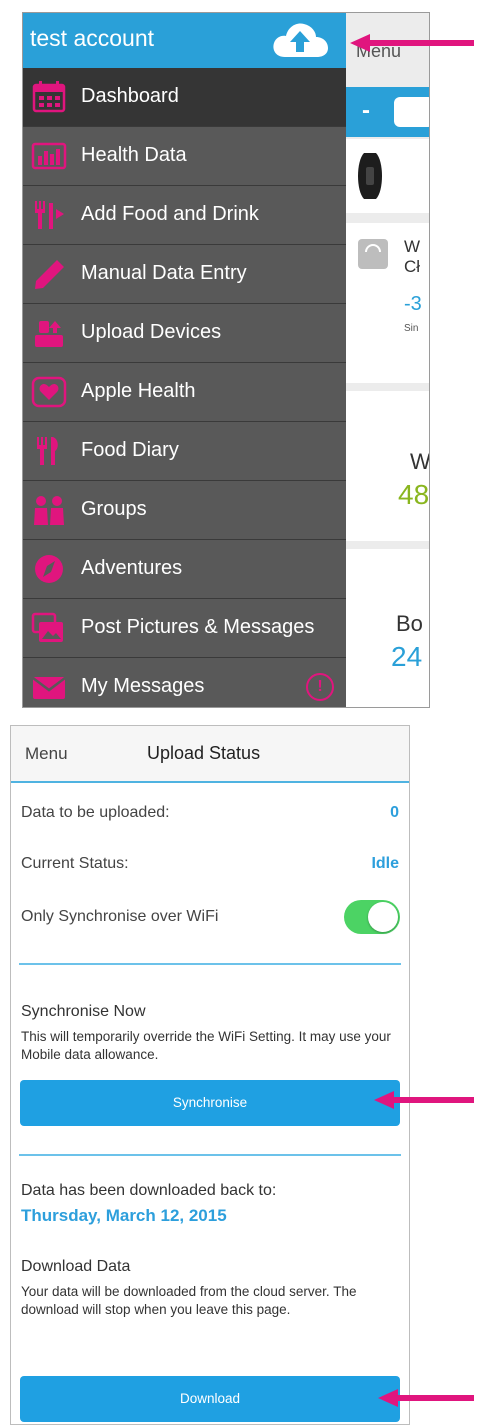  I want to click on card-subtitle: Cł, so click(412, 266).